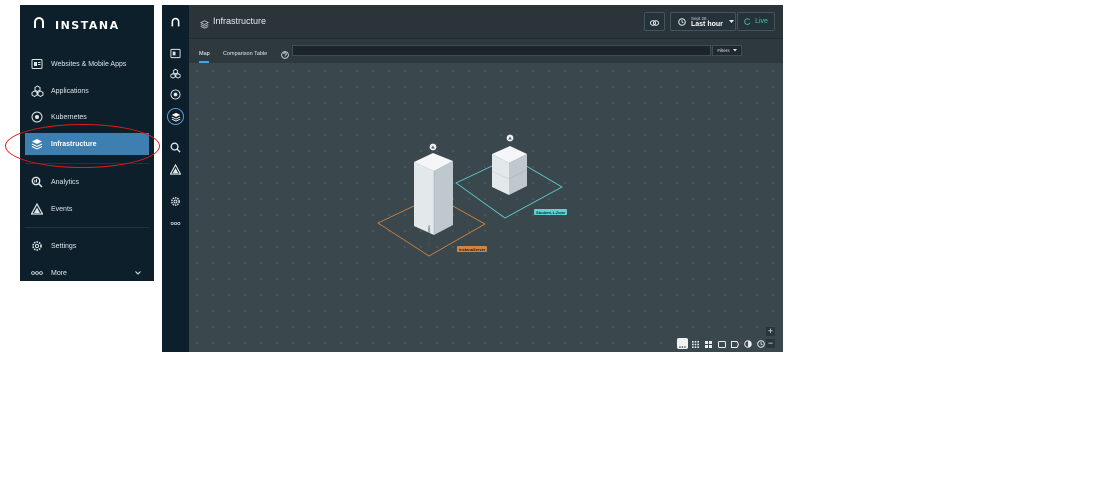 The height and width of the screenshot is (497, 1119). I want to click on filters-label: Filters, so click(723, 50).